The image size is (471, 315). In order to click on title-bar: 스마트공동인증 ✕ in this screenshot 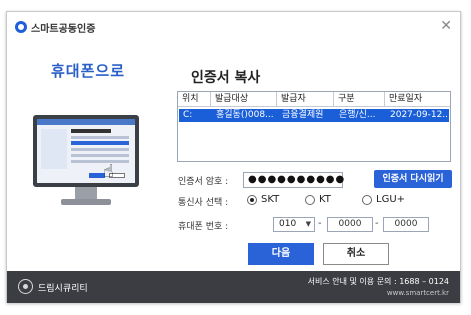, I will do `click(233, 27)`.